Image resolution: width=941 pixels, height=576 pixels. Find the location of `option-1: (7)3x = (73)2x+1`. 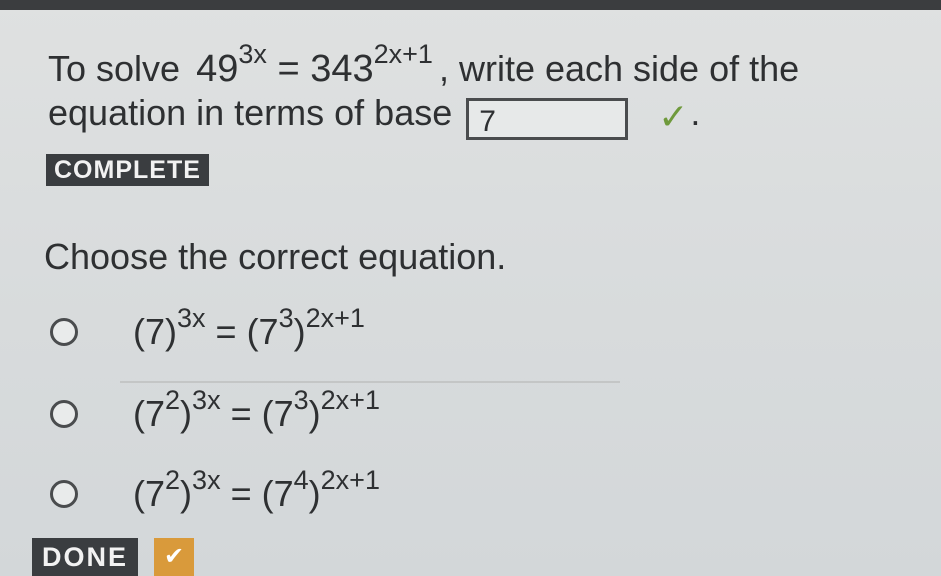

option-1: (7)3x = (73)2x+1 is located at coordinates (207, 332).